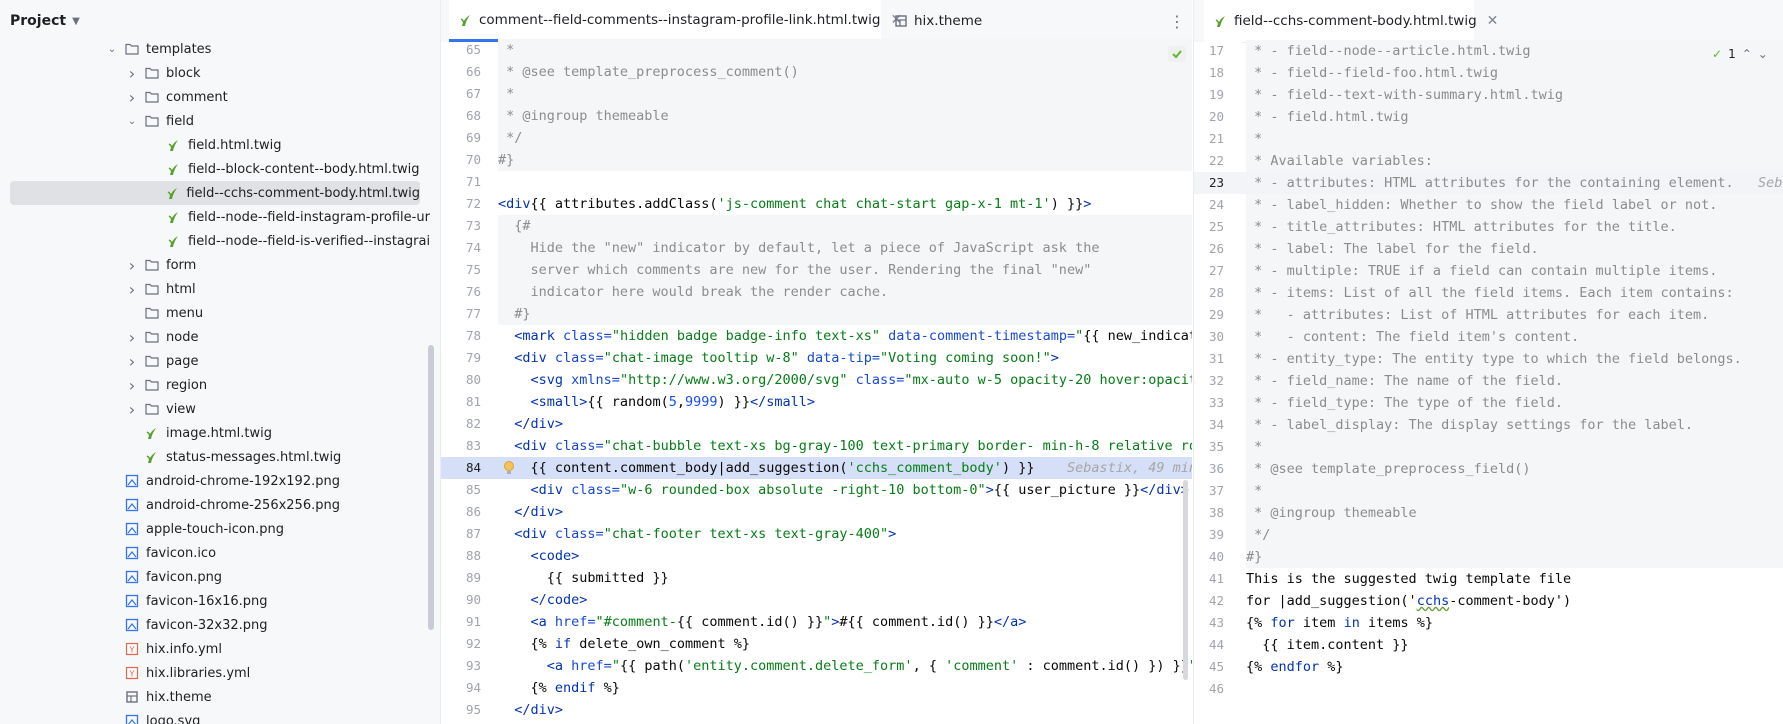 Image resolution: width=1783 pixels, height=724 pixels. I want to click on tree-file: android-chrome-192x192.png, so click(232, 481).